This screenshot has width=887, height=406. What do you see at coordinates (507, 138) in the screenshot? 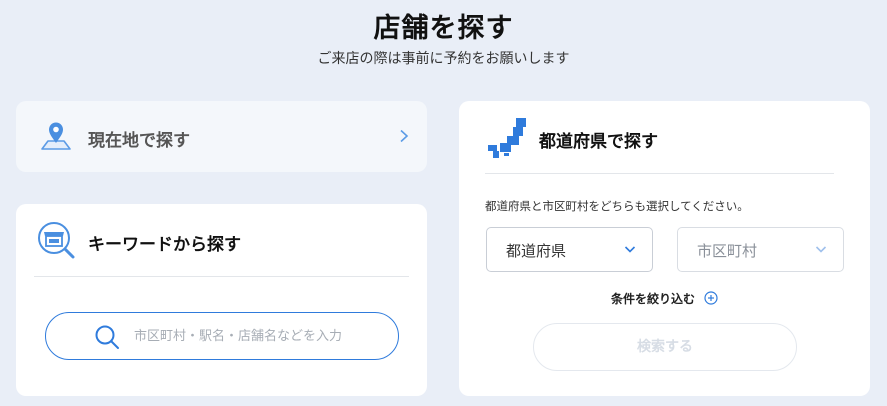
I see `japan-map-icon` at bounding box center [507, 138].